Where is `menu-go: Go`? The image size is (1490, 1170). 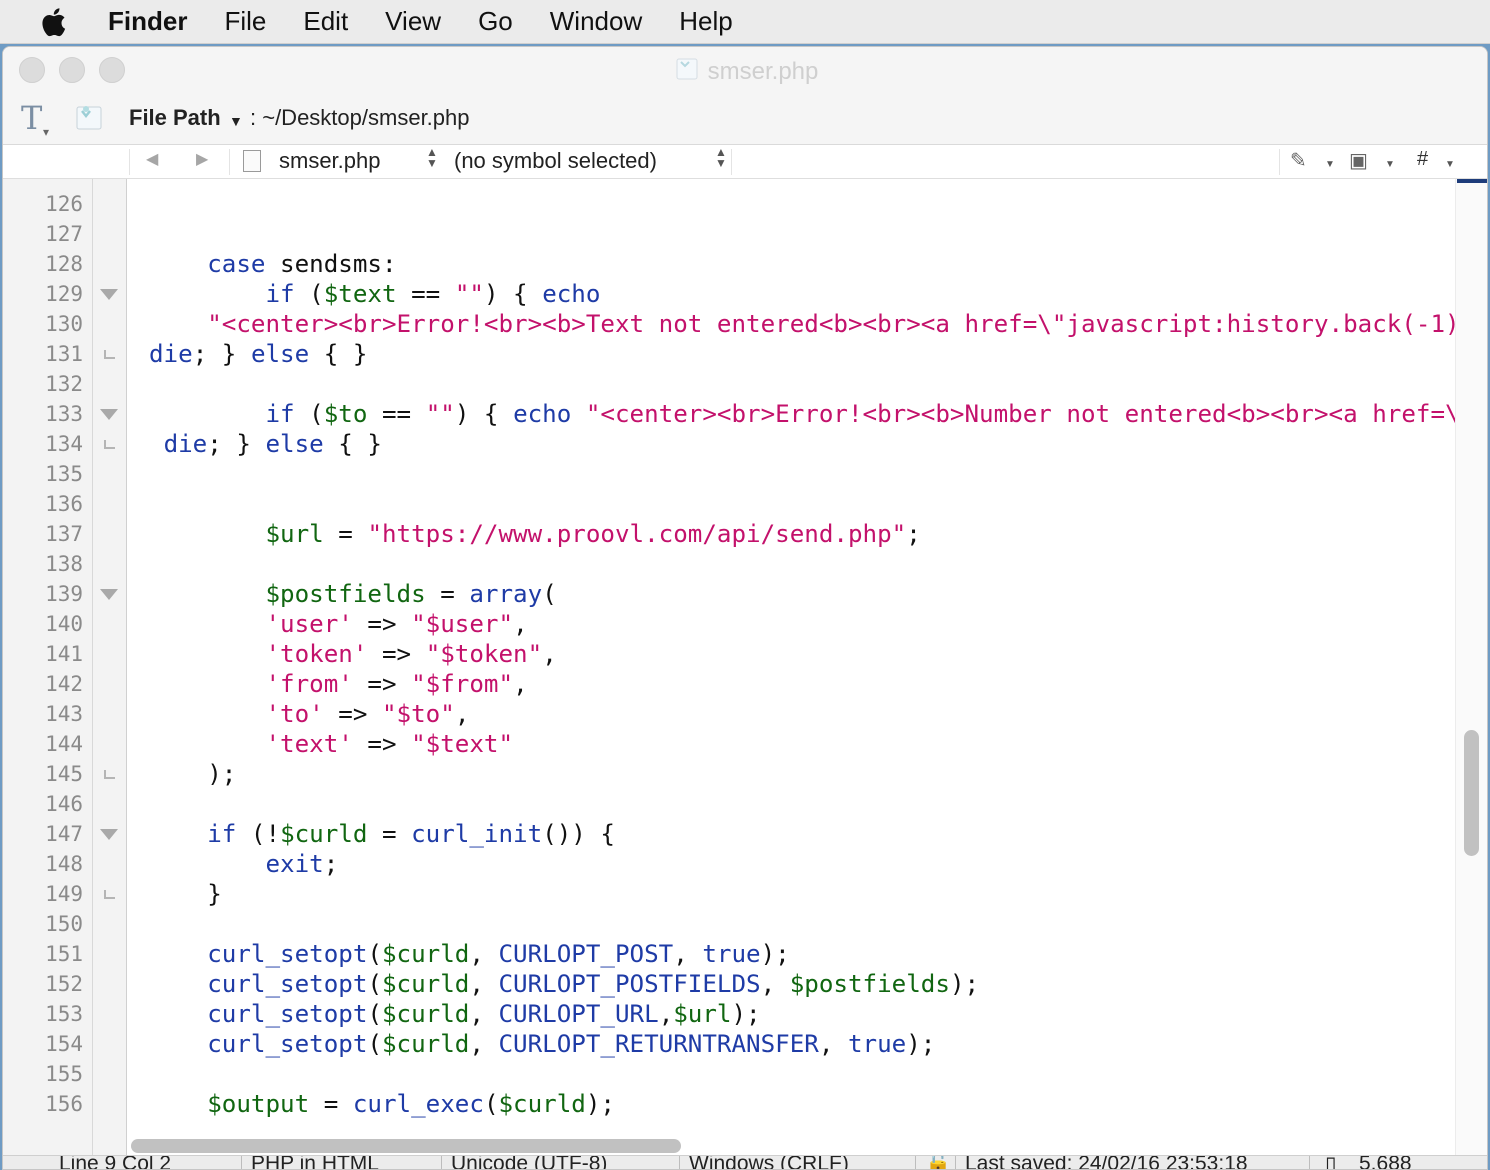
menu-go: Go is located at coordinates (495, 21).